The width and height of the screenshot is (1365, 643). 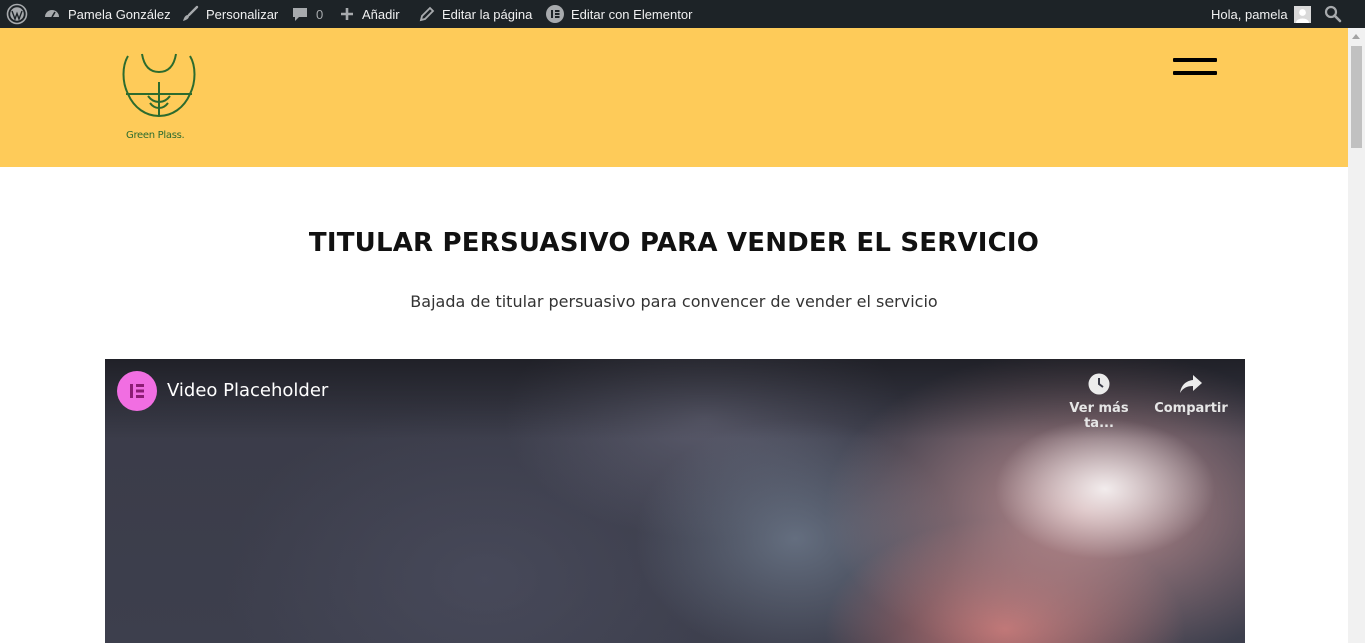 I want to click on wordpress-logo-button, so click(x=17, y=14).